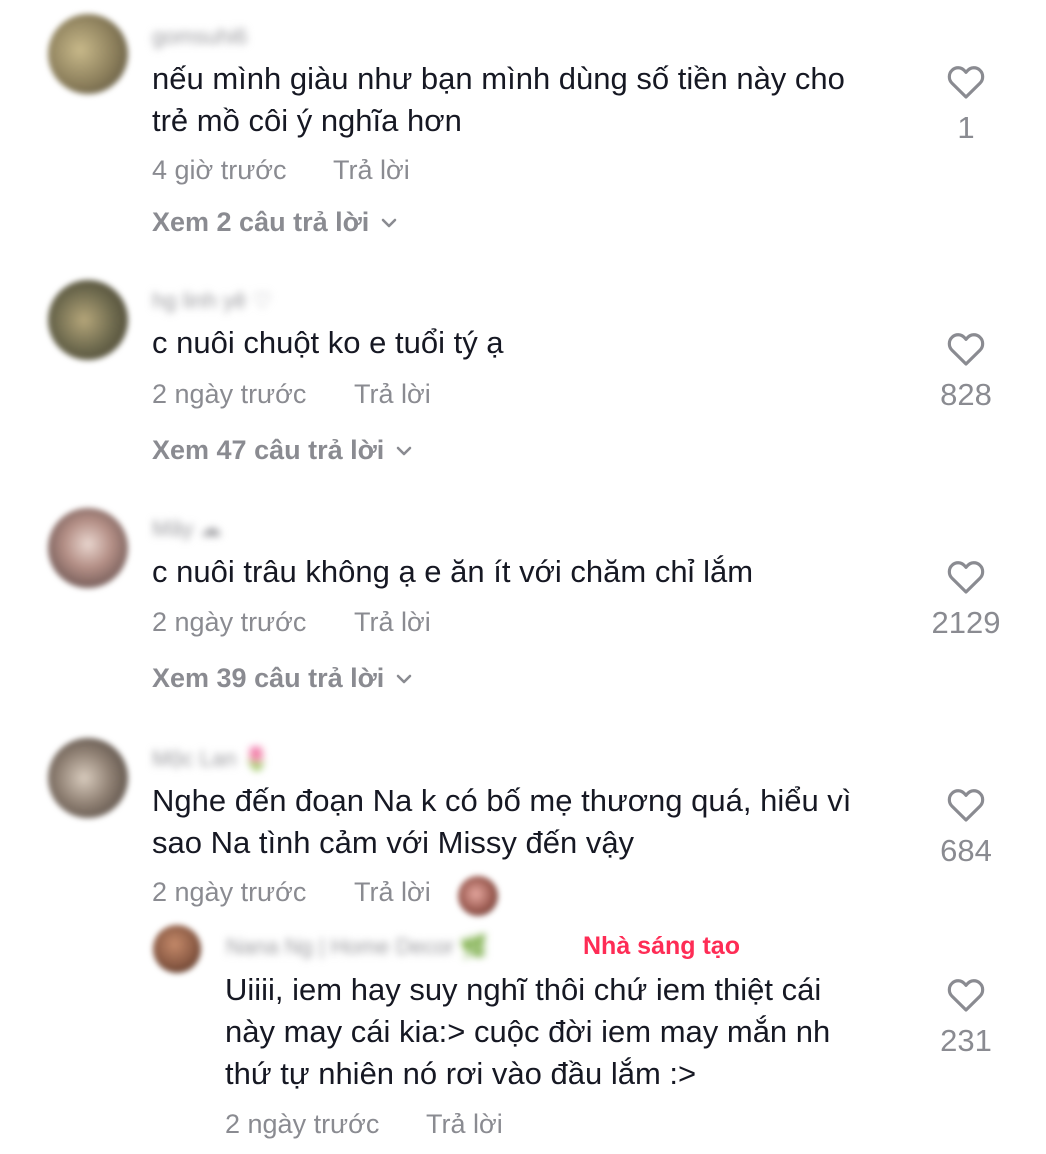 This screenshot has width=1046, height=1154. I want to click on reply-text-line: thứ tự nhiên nó rơi vào đầu lắm :>, so click(461, 1073).